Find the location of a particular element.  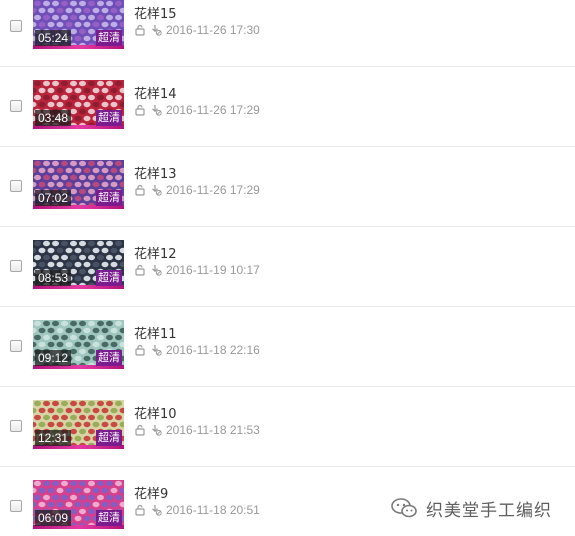

video-thumbnail: 06:09 超清 is located at coordinates (78, 504).